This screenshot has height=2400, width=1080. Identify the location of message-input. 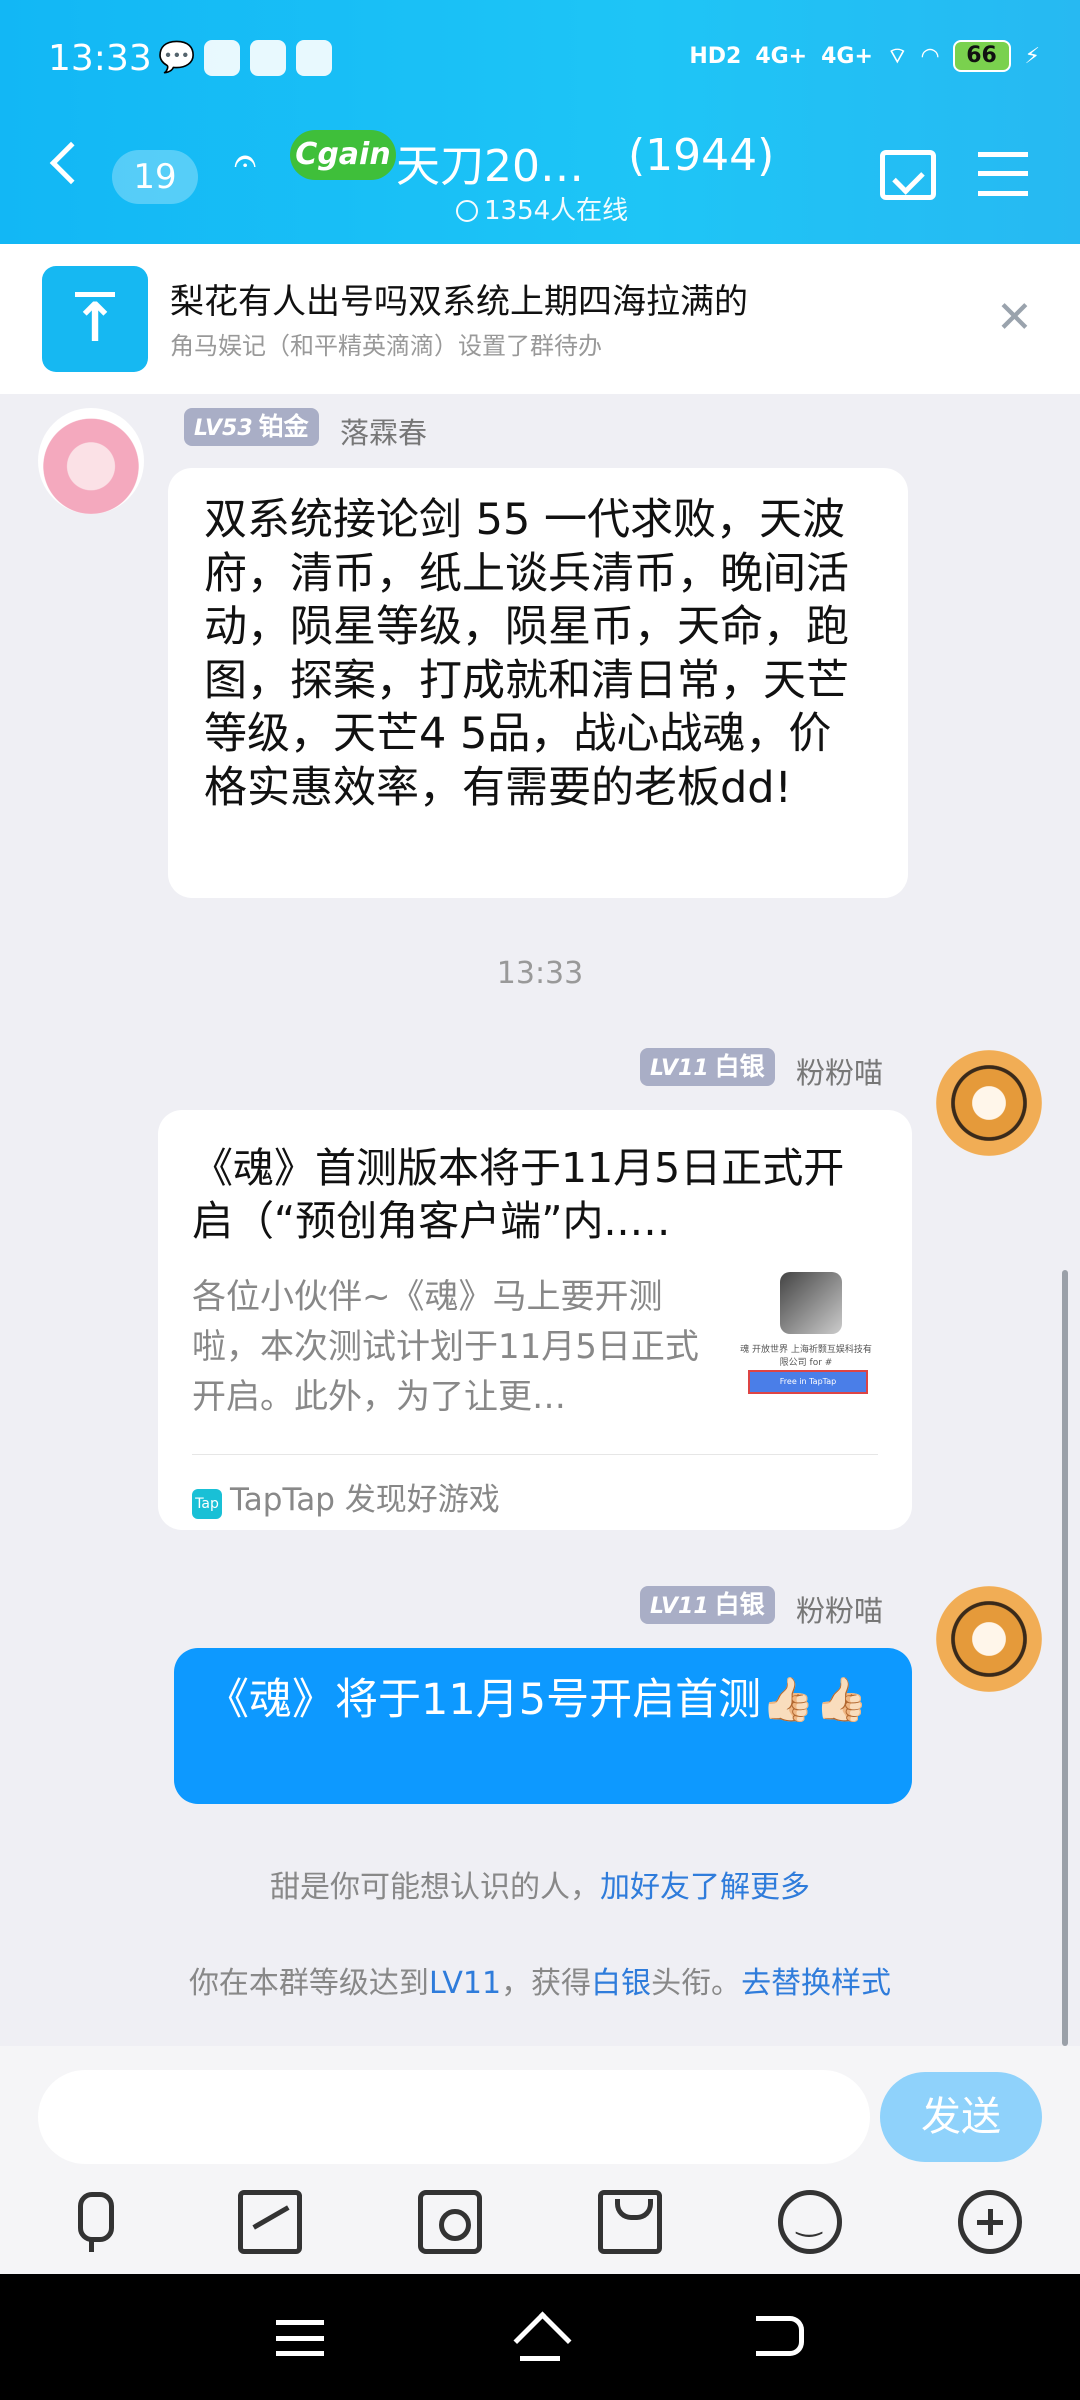
(454, 2117).